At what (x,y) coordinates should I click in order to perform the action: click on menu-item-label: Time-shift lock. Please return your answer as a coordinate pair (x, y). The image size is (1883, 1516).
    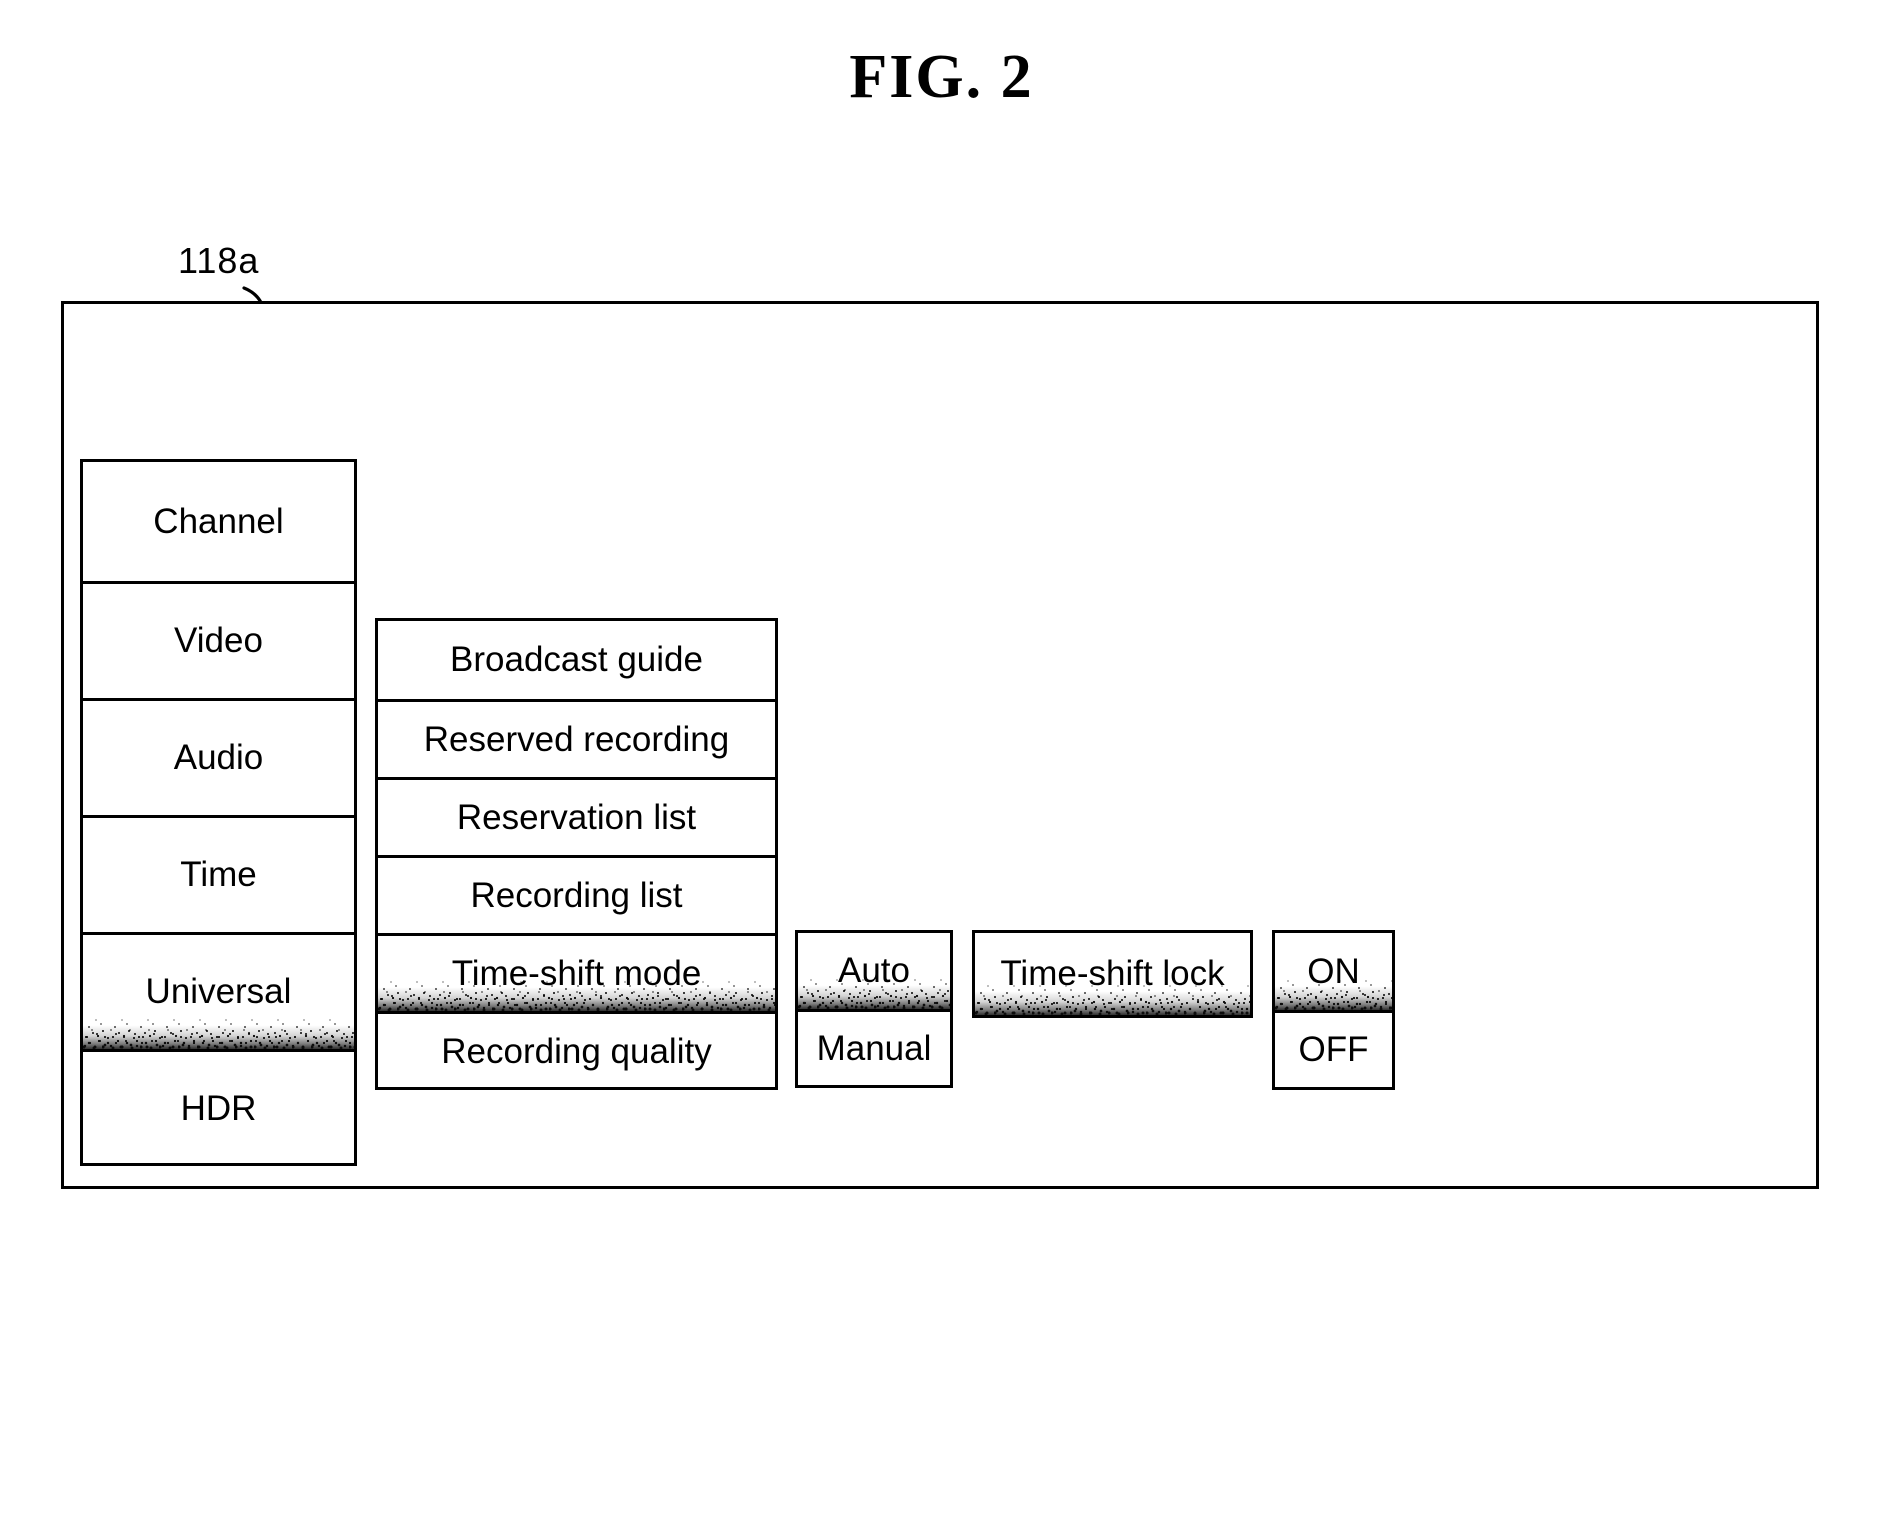
    Looking at the image, I should click on (1112, 973).